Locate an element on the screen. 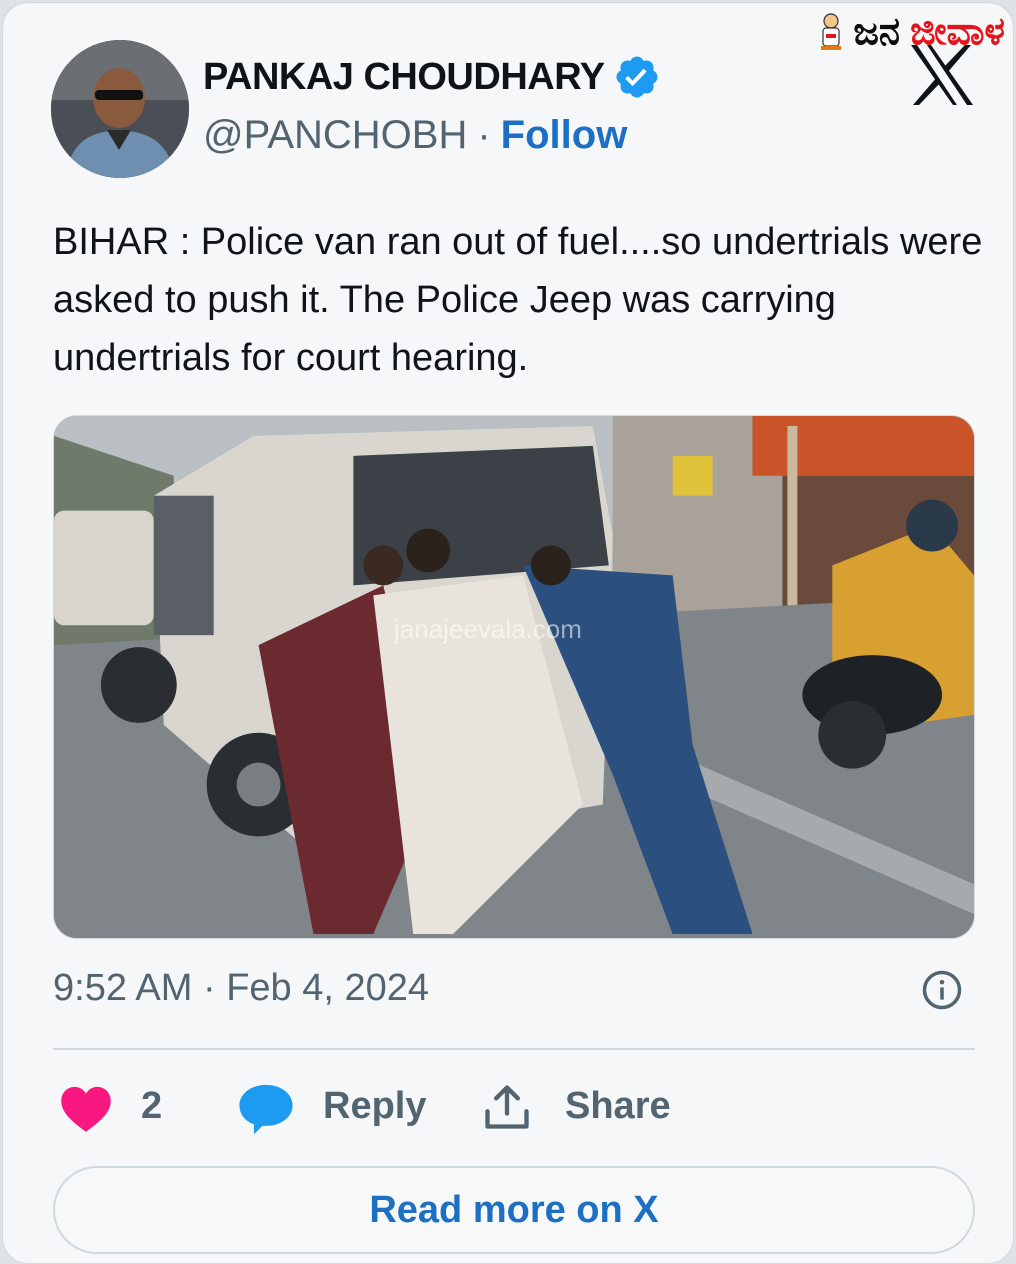 This screenshot has width=1016, height=1264. follow-button: Follow is located at coordinates (564, 135).